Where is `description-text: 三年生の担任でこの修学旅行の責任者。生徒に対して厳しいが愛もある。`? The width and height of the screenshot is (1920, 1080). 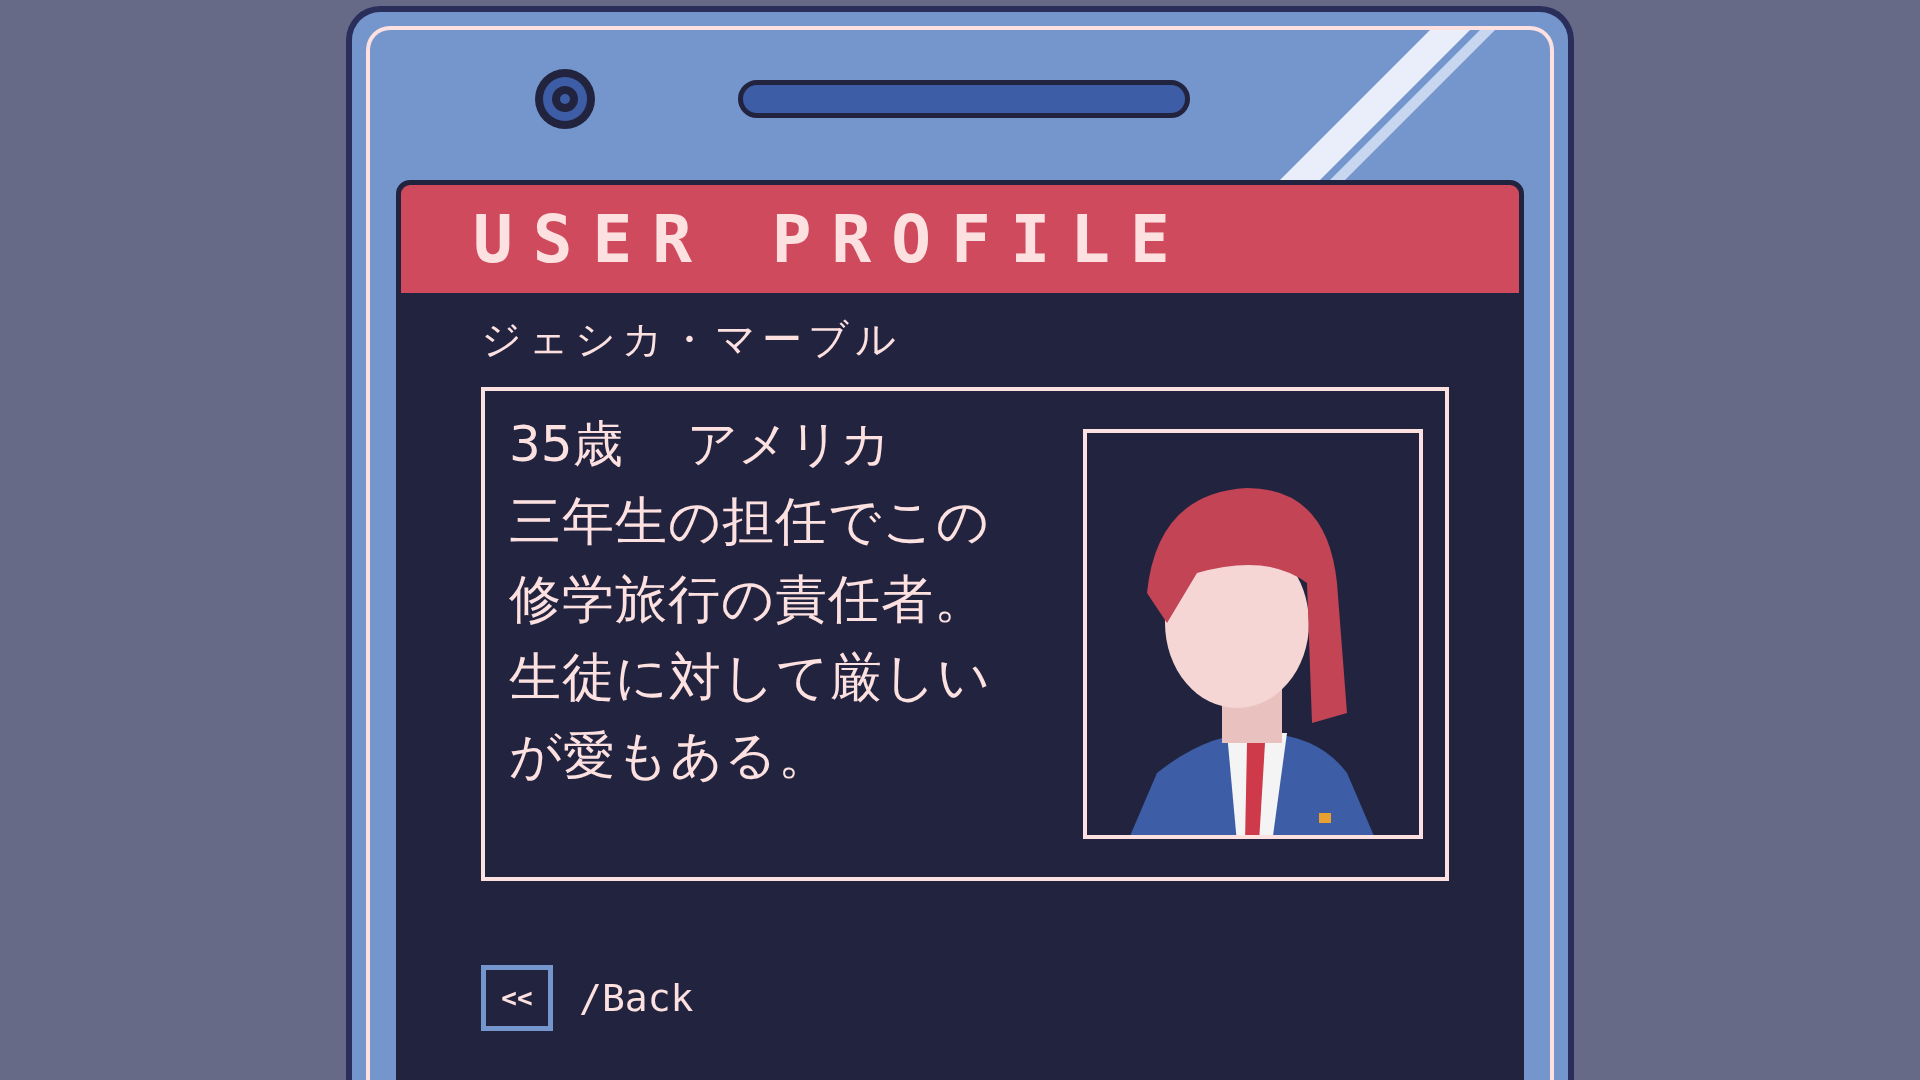 description-text: 三年生の担任でこの修学旅行の責任者。生徒に対して厳しいが愛もある。 is located at coordinates (750, 638).